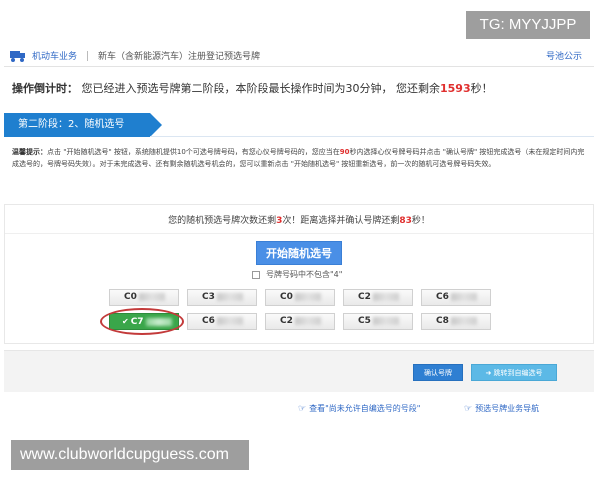 The height and width of the screenshot is (480, 600). Describe the element at coordinates (420, 221) in the screenshot. I see `status-text-3: 秒！` at that location.